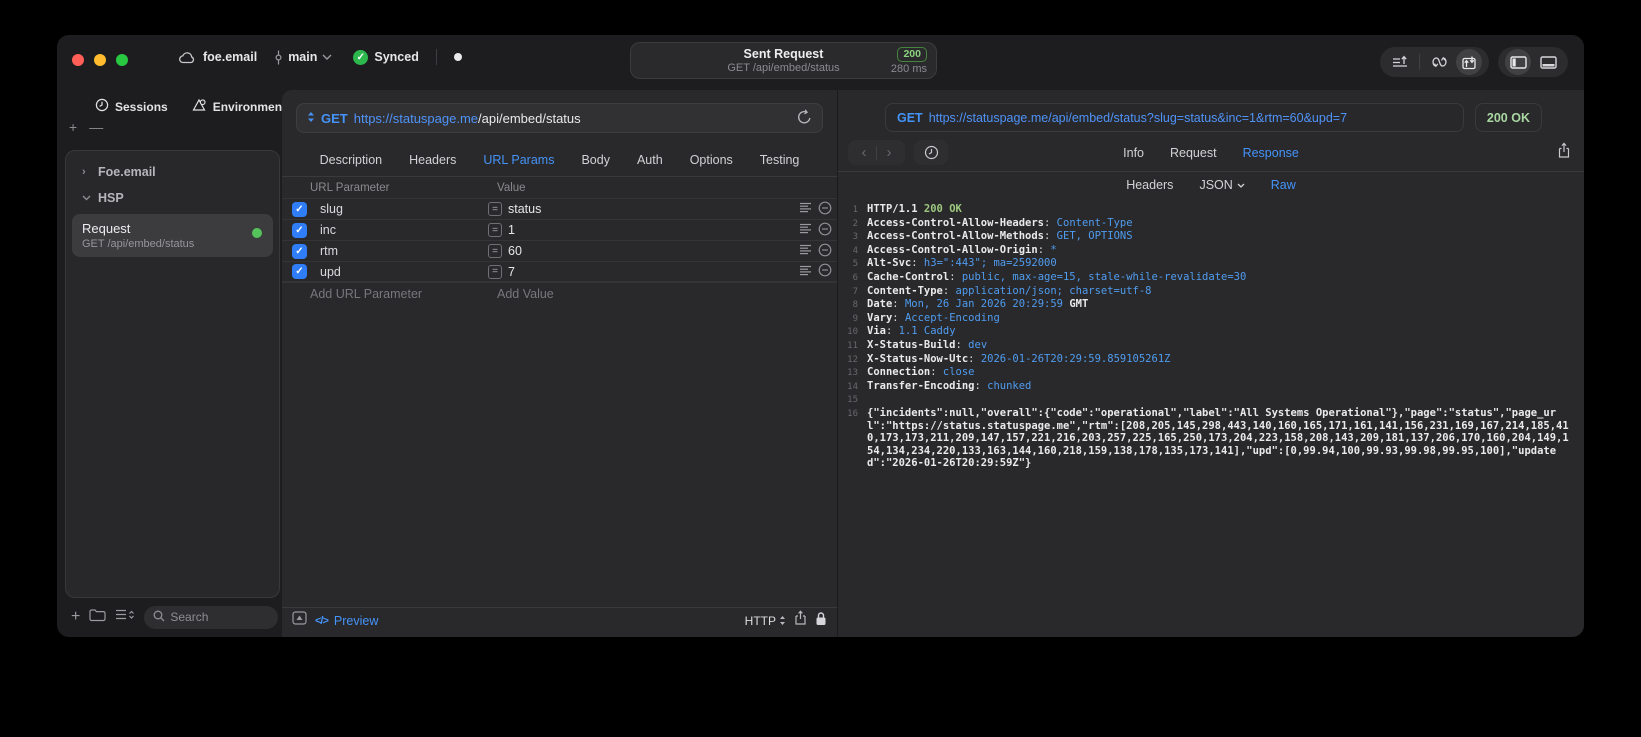 The height and width of the screenshot is (737, 1641). What do you see at coordinates (653, 209) in the screenshot?
I see `param-value-field: status` at bounding box center [653, 209].